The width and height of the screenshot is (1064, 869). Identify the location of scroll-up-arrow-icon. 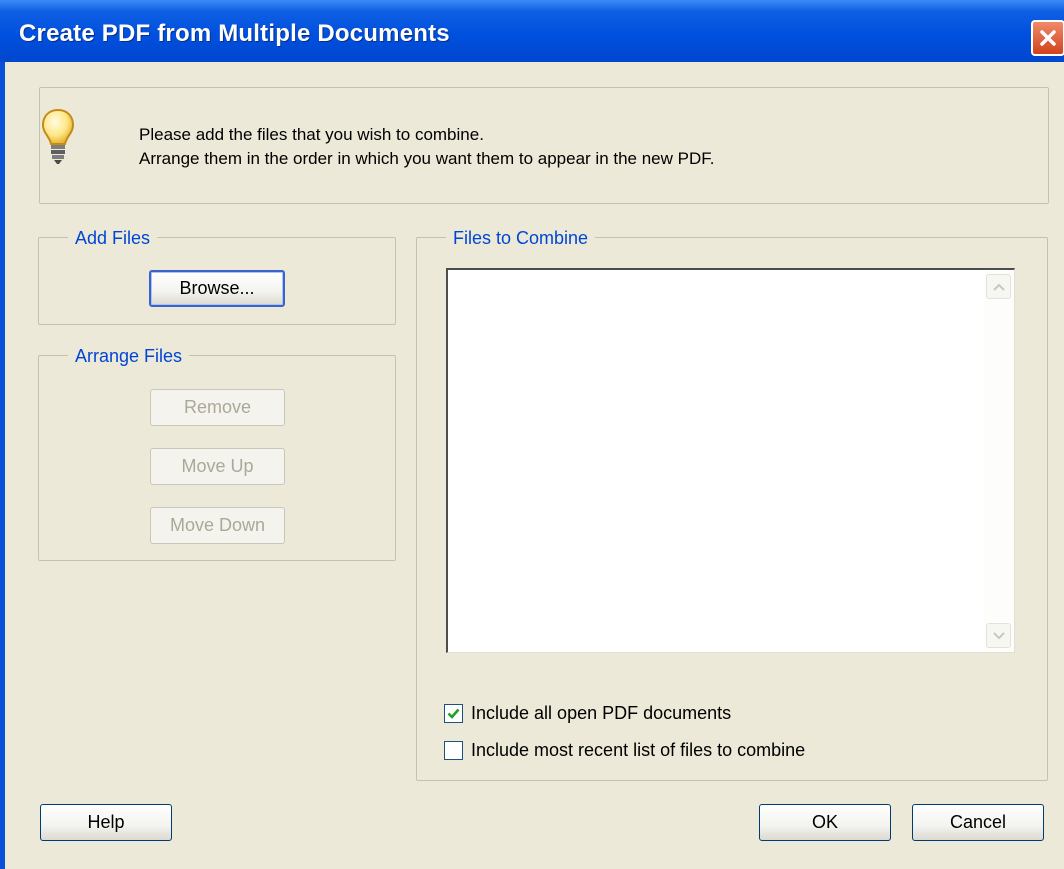
(999, 287).